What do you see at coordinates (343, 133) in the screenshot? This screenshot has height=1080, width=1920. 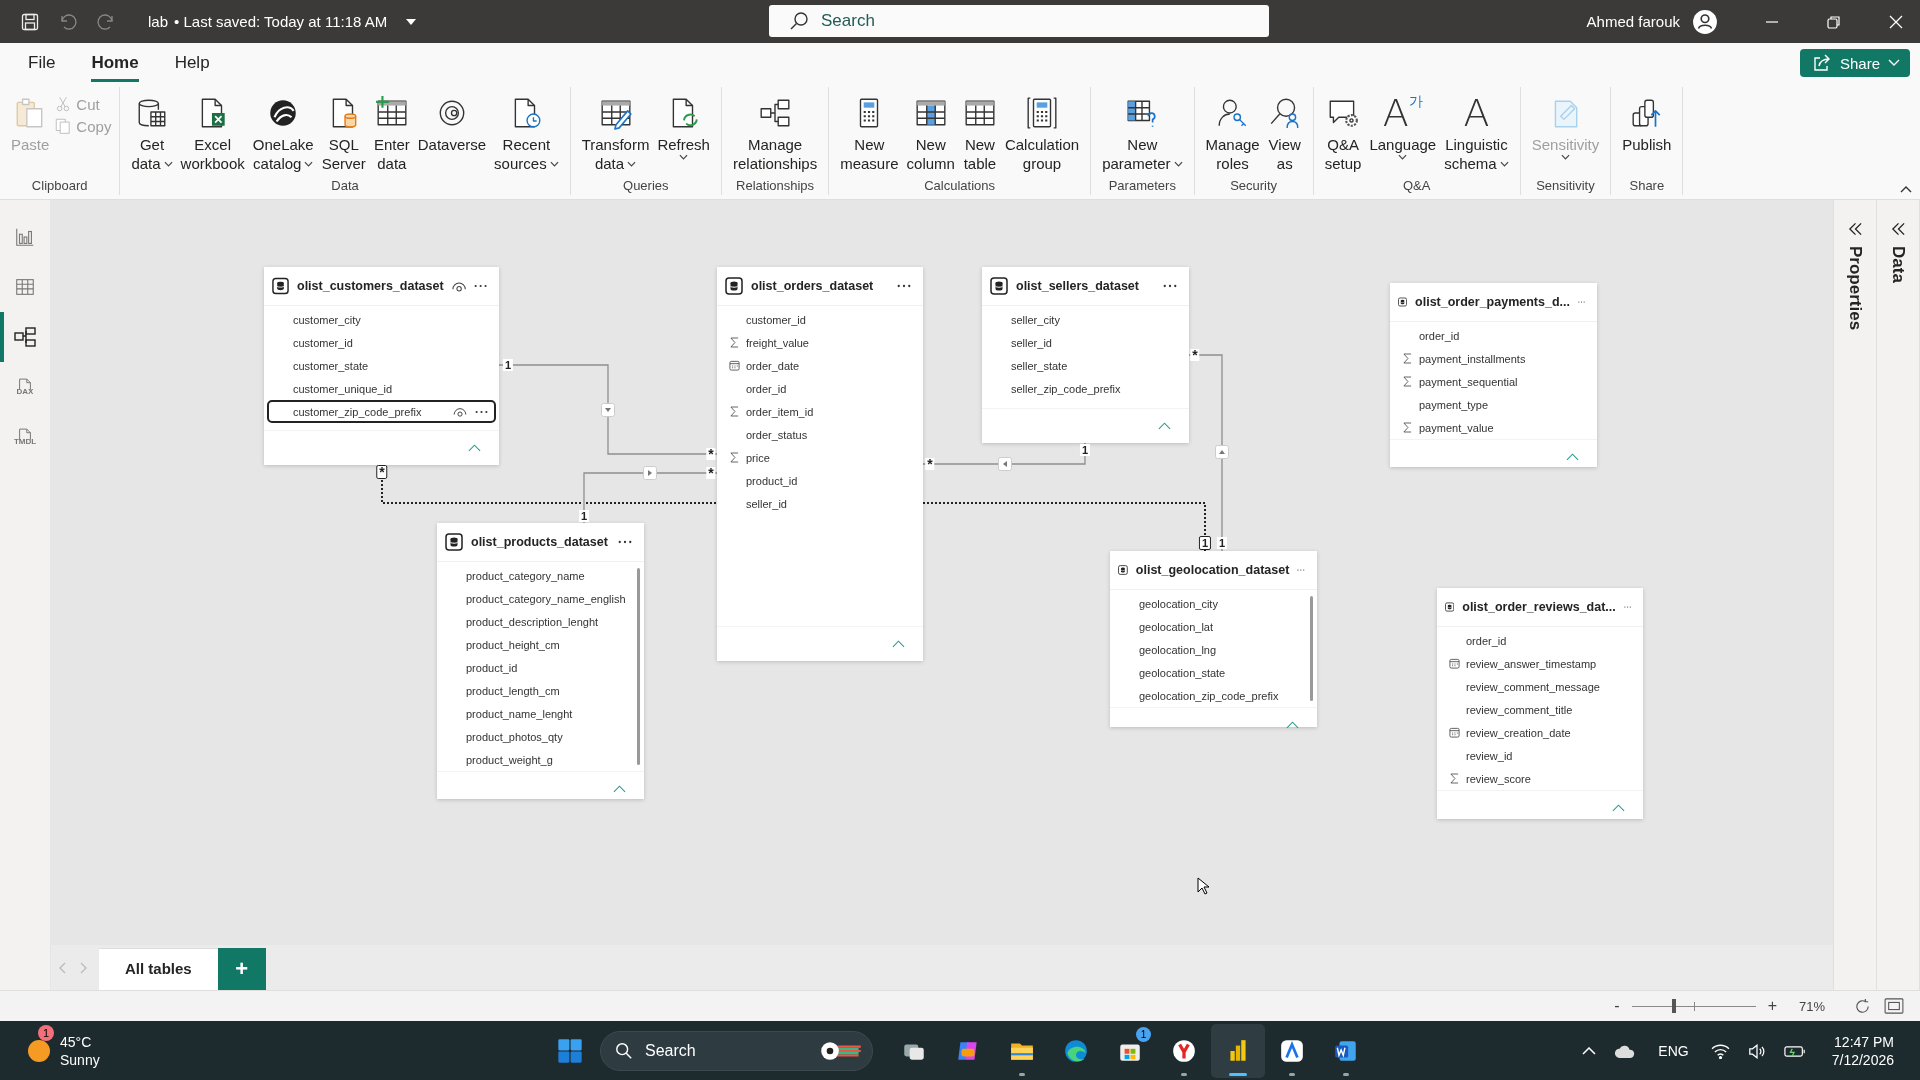 I see `ribbon-button: SQL Server` at bounding box center [343, 133].